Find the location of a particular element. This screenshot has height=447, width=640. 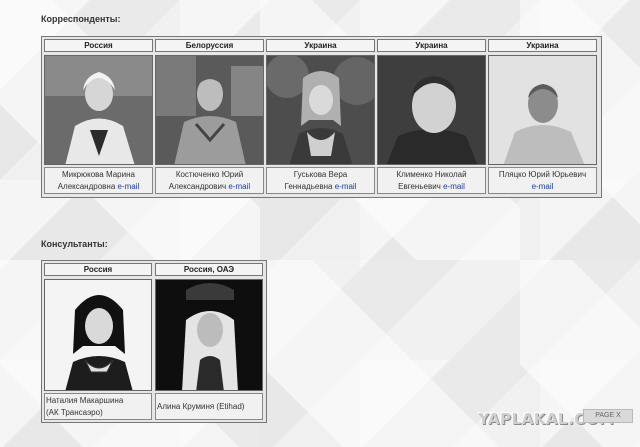

page-indicator: PAGE X is located at coordinates (608, 416).